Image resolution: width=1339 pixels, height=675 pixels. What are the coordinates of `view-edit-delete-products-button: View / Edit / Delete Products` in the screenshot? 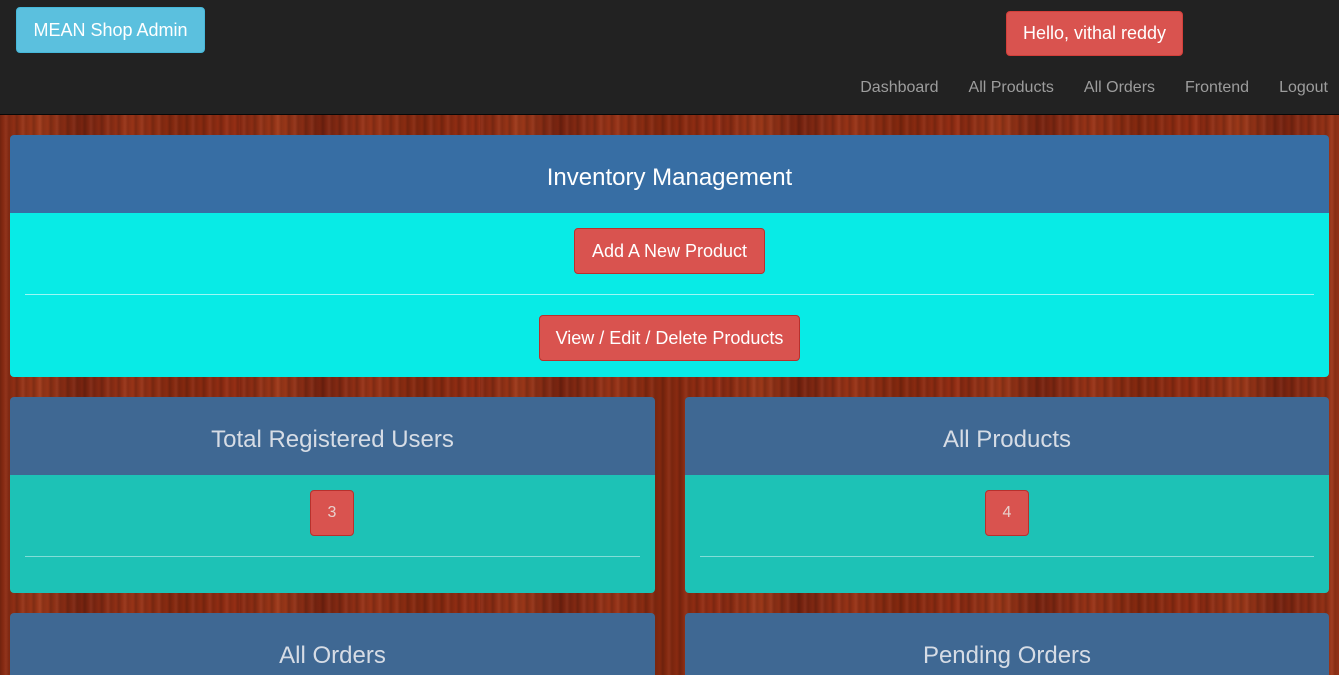 It's located at (669, 338).